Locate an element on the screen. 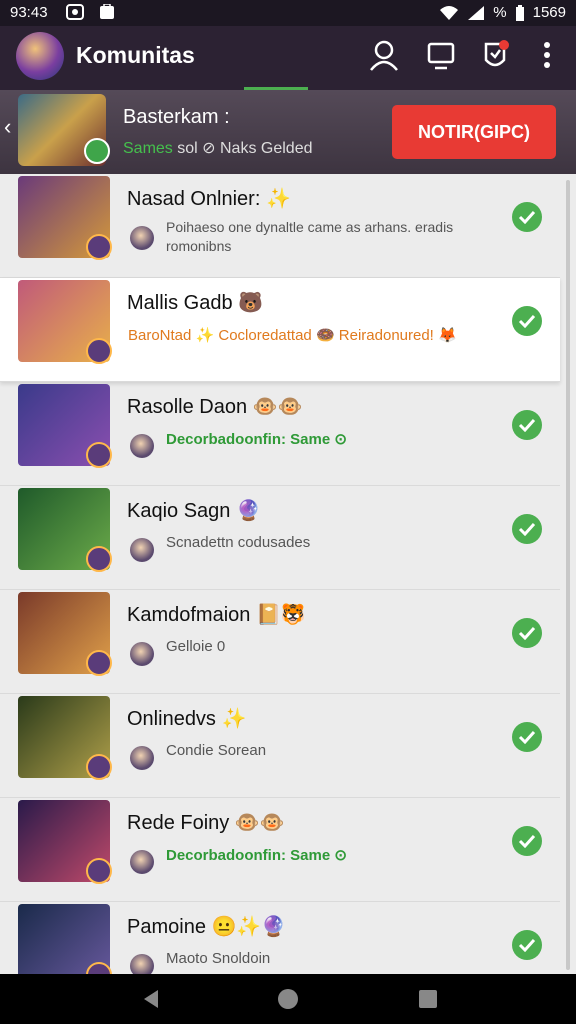 This screenshot has width=576, height=1024. item-subtitle: Gelloie 0 is located at coordinates (196, 646).